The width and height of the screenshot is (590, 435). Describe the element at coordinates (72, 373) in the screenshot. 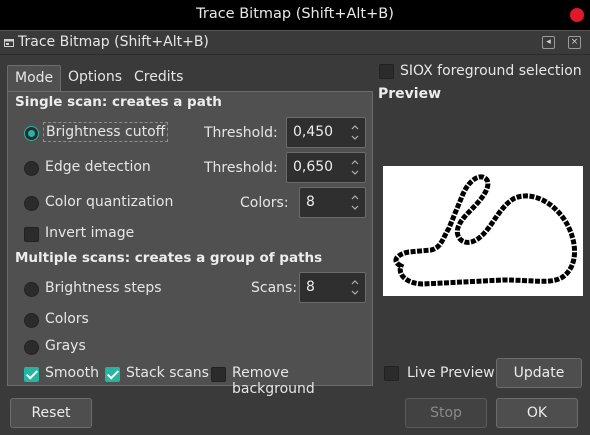

I see `smooth-label: Smooth` at that location.